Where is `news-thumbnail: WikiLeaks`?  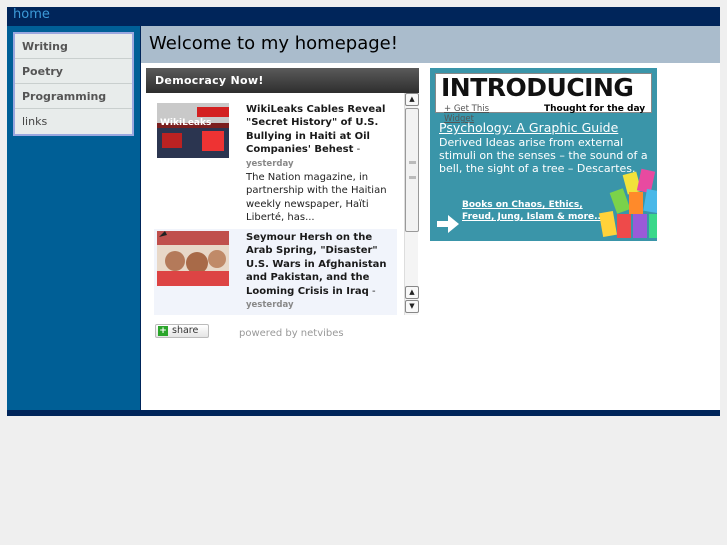
news-thumbnail: WikiLeaks is located at coordinates (193, 130).